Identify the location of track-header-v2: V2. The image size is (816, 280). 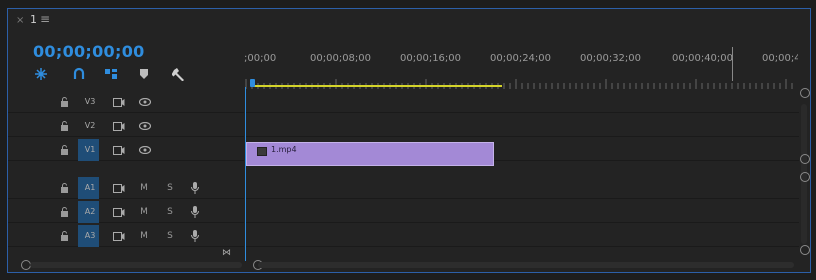
(126, 126).